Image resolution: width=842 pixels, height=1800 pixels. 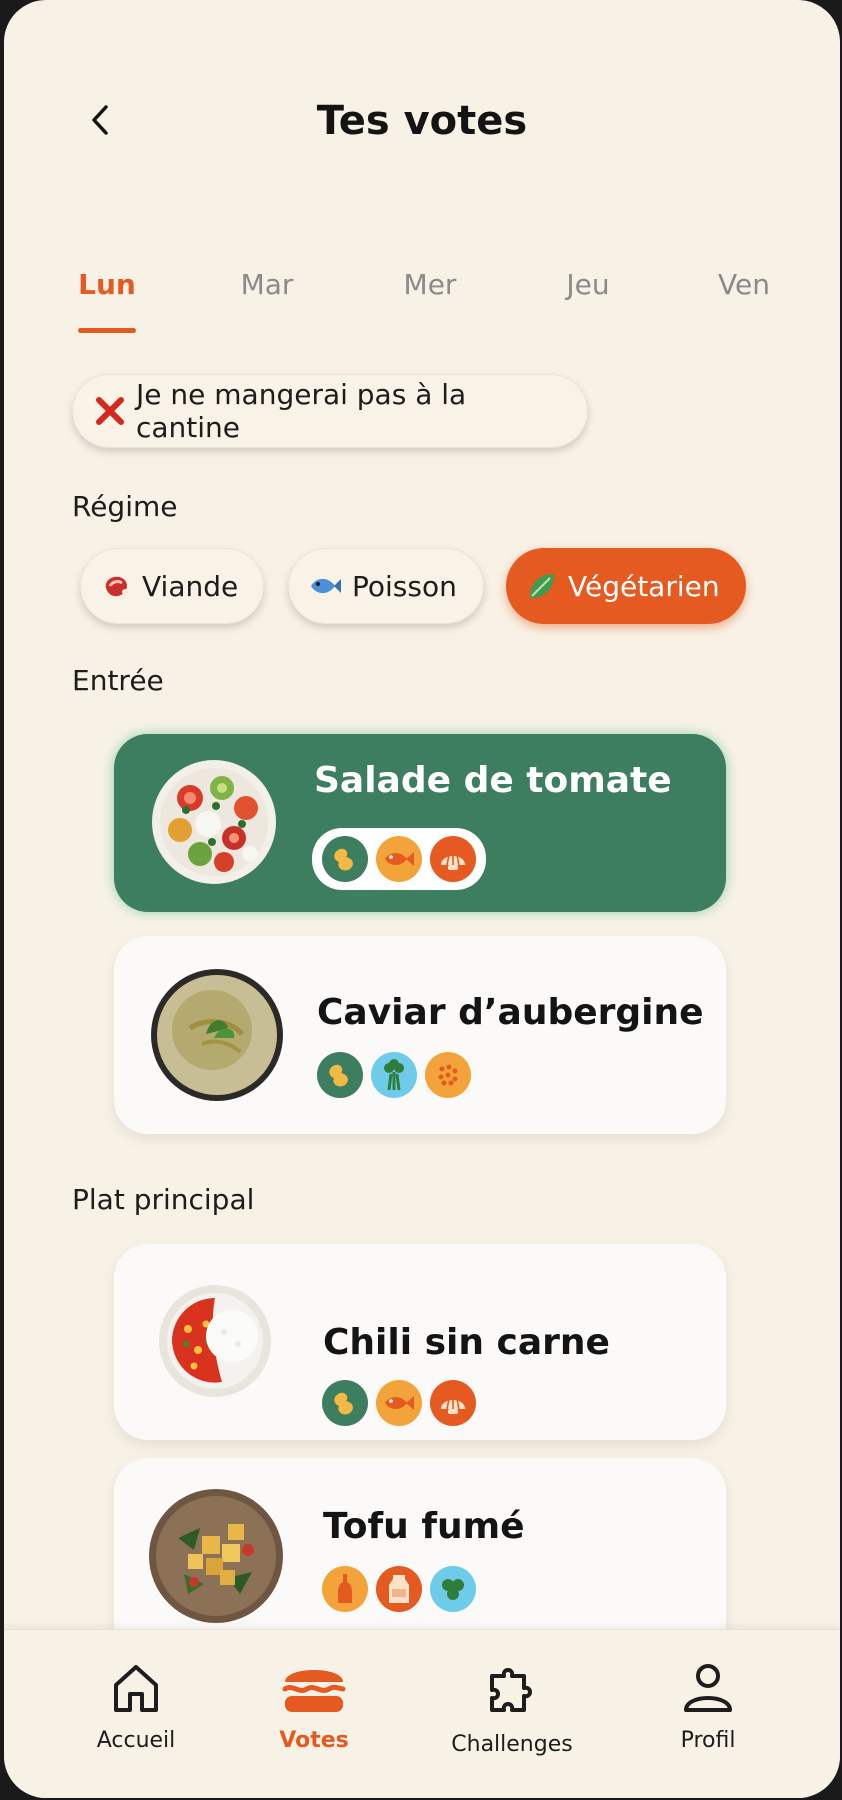 I want to click on plat-principal-heading: Plat principal, so click(x=163, y=1199).